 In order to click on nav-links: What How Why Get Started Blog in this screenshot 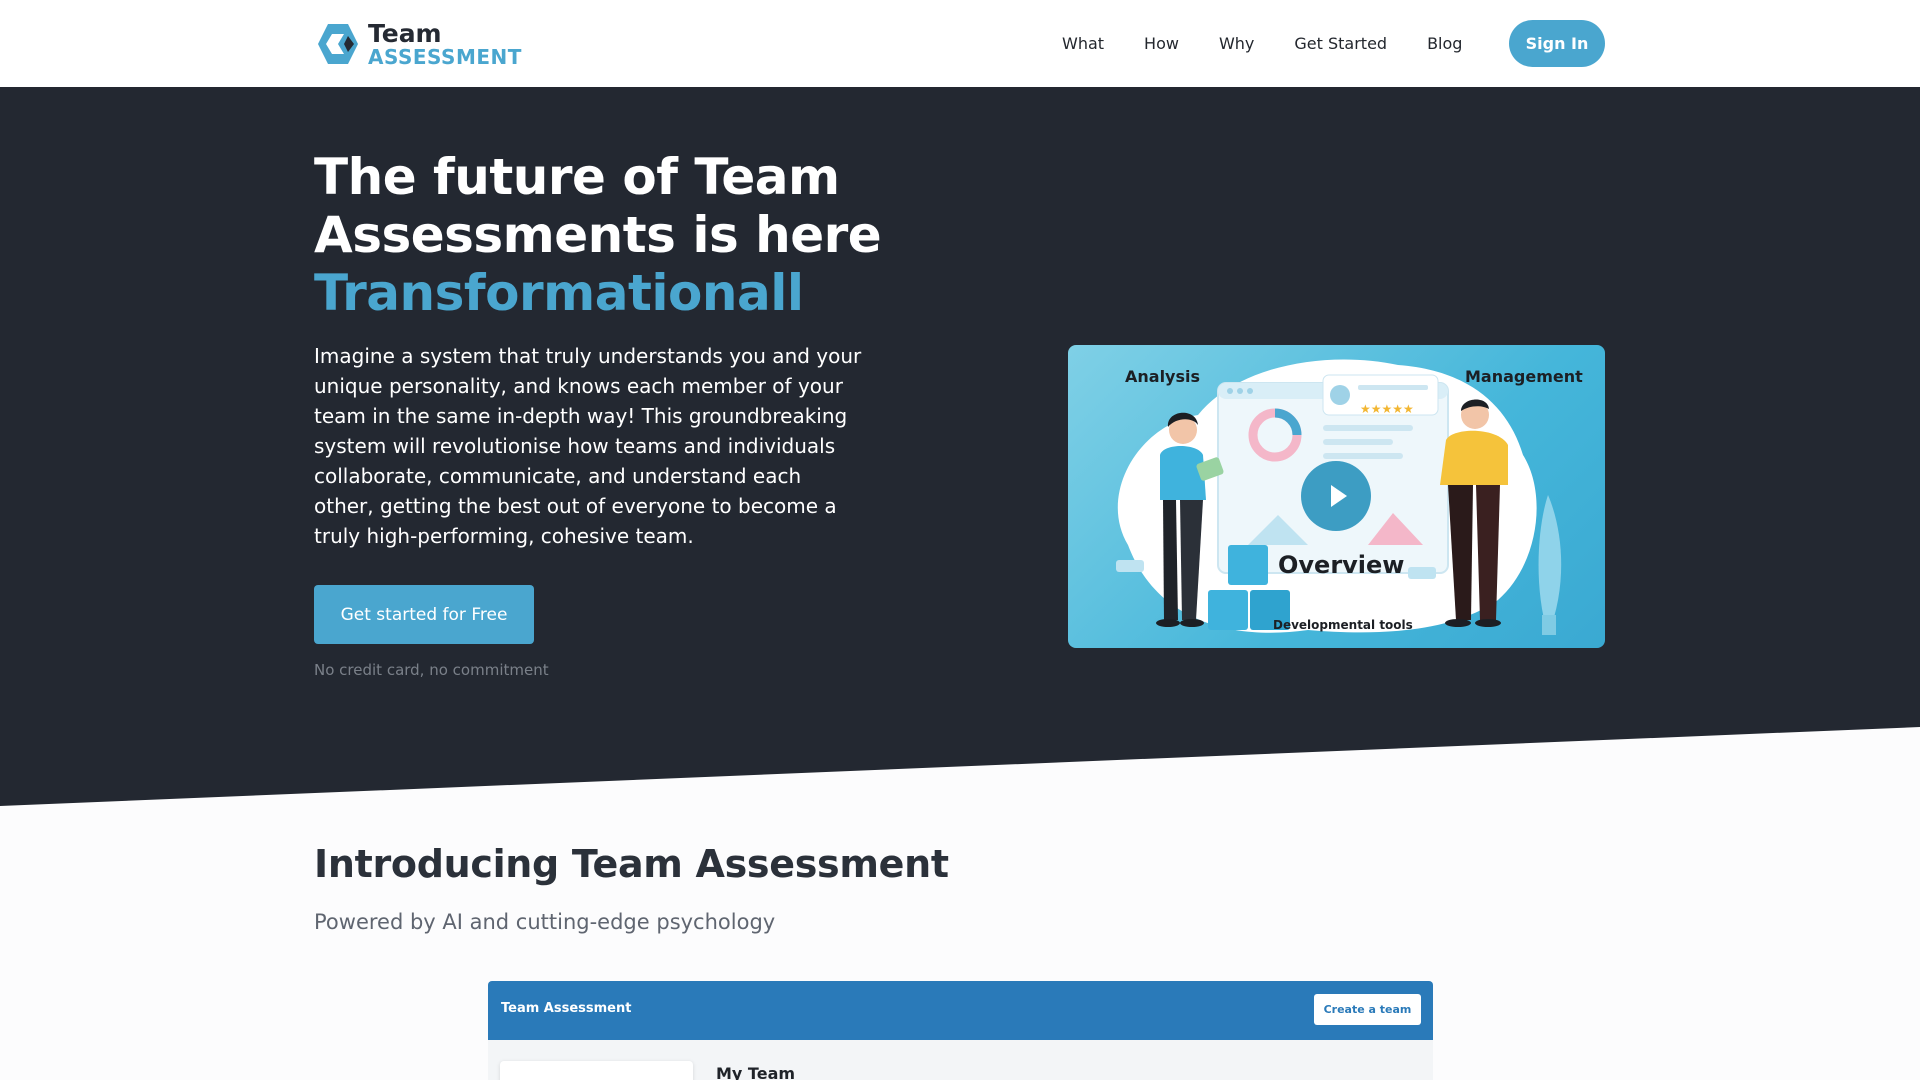, I will do `click(1262, 43)`.